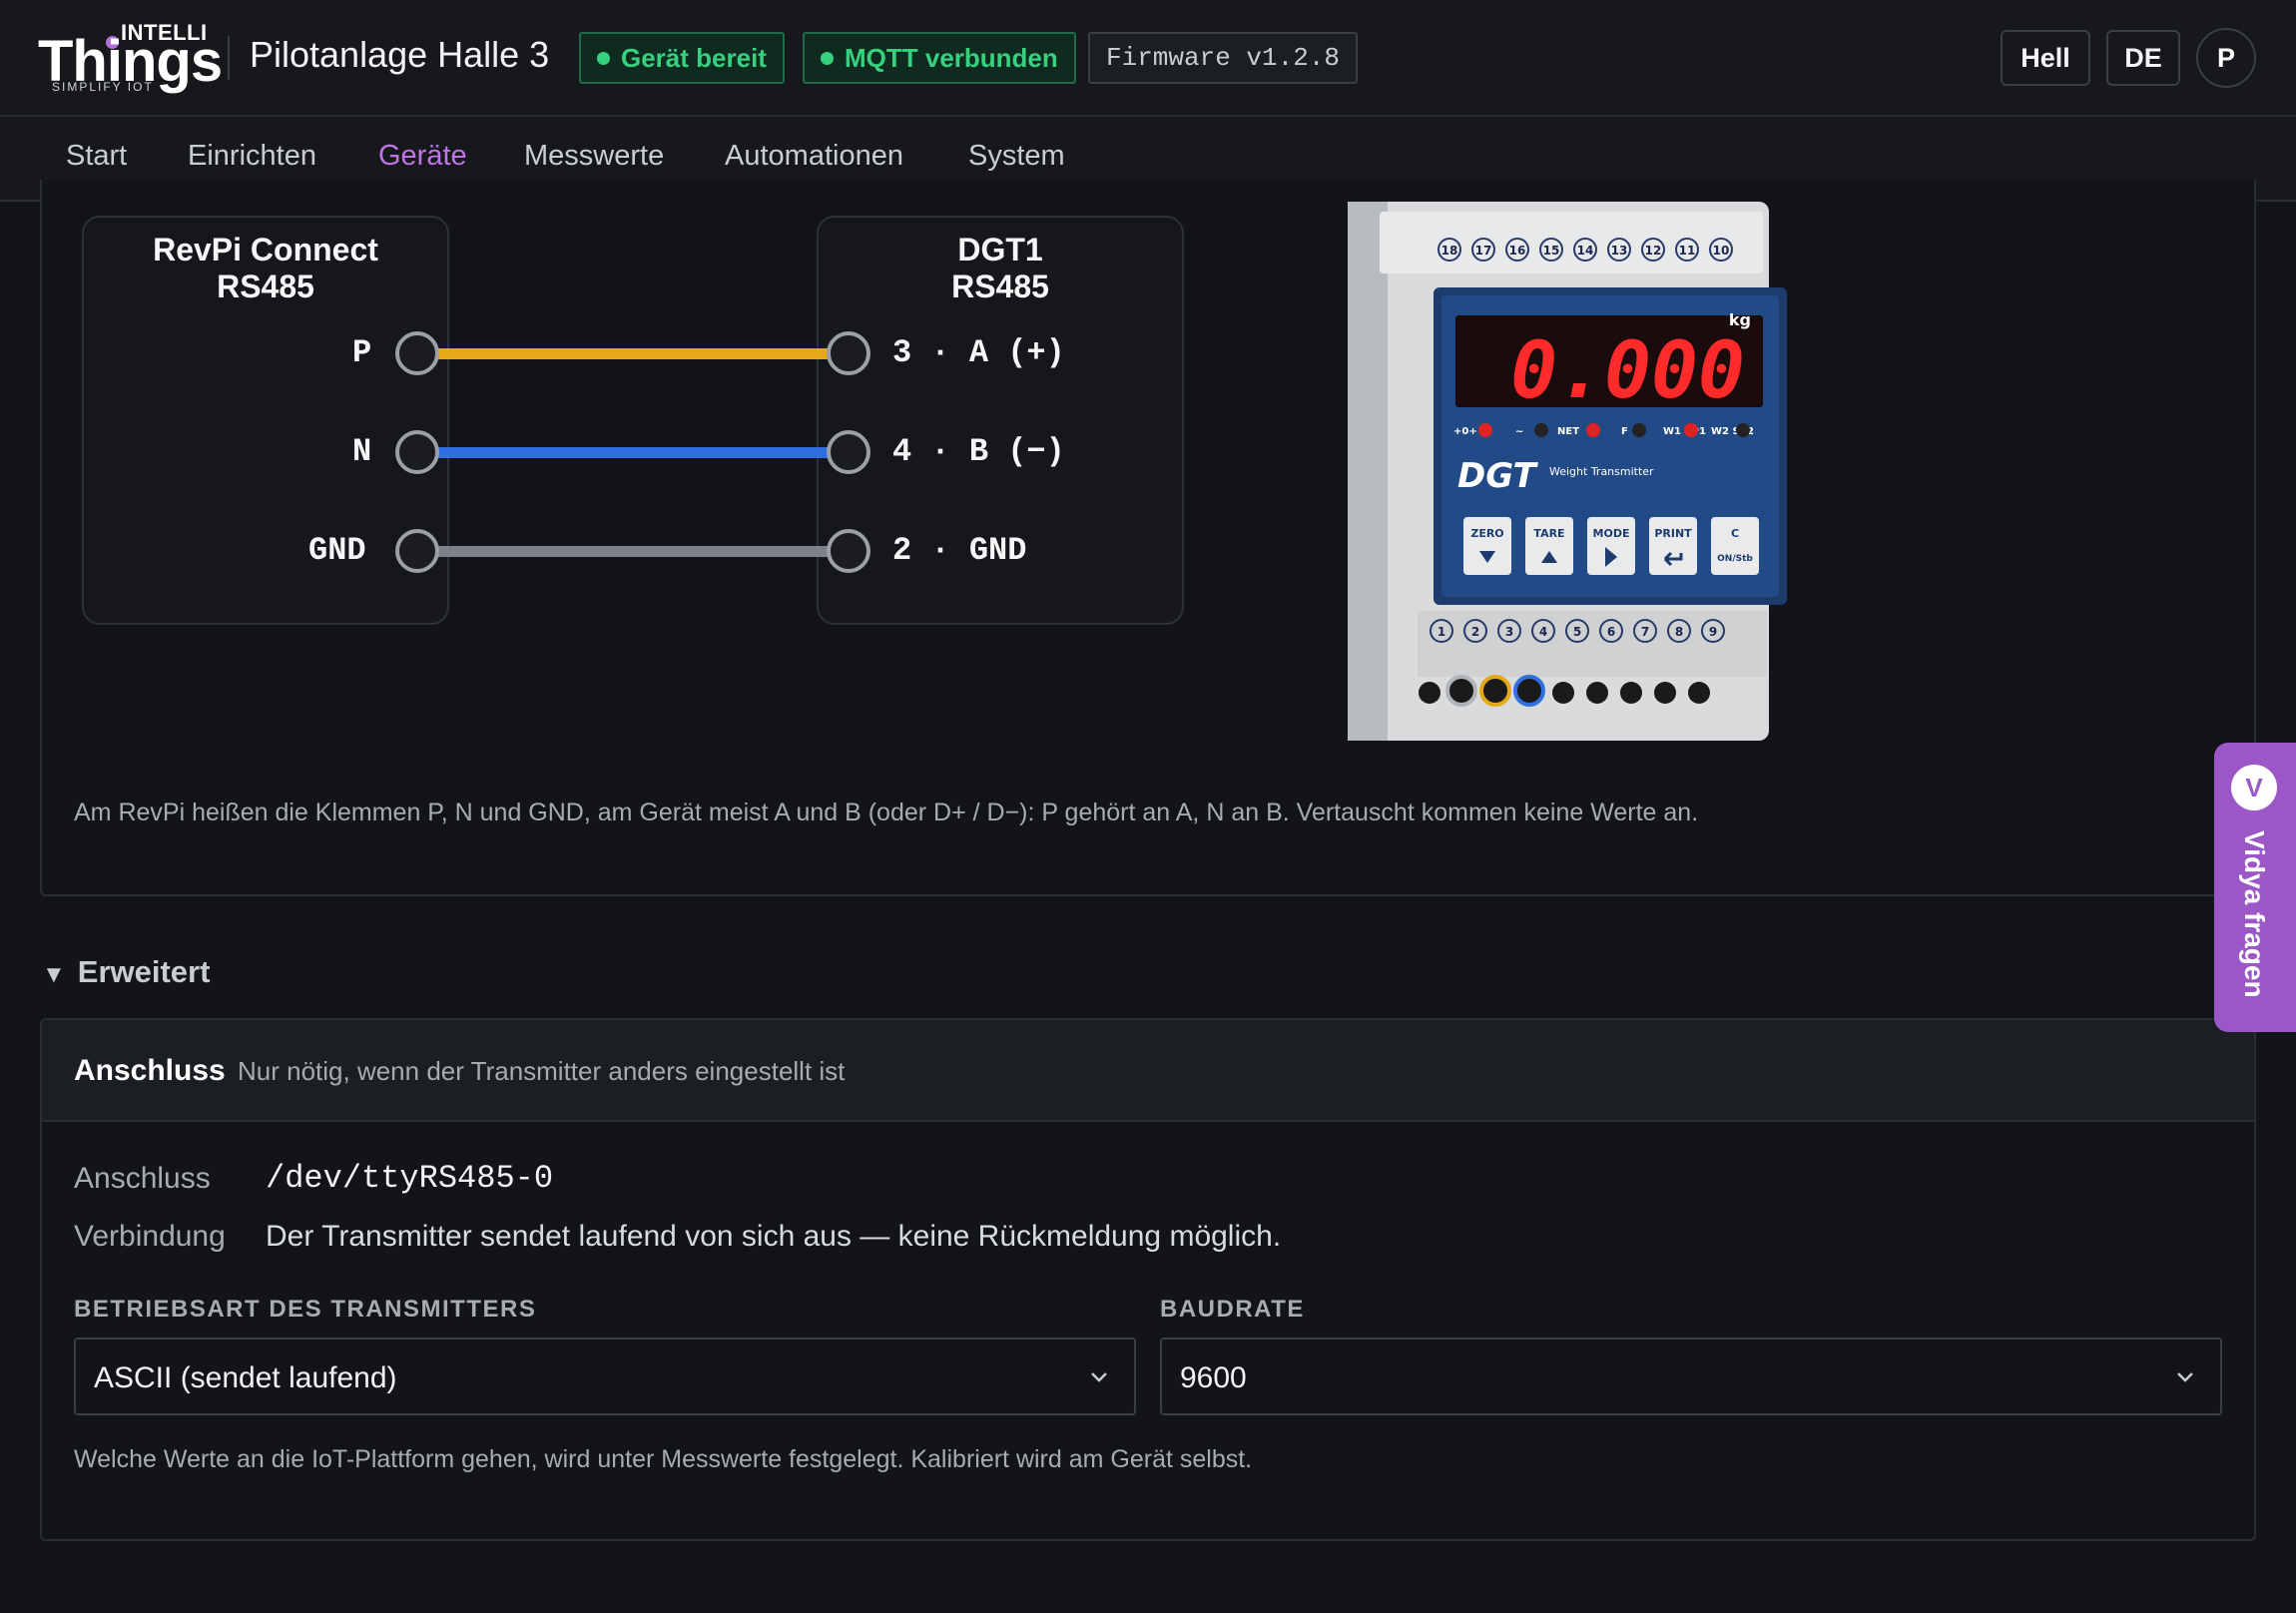 This screenshot has width=2296, height=1613. I want to click on device-ready-badge: Gerät bereit, so click(682, 58).